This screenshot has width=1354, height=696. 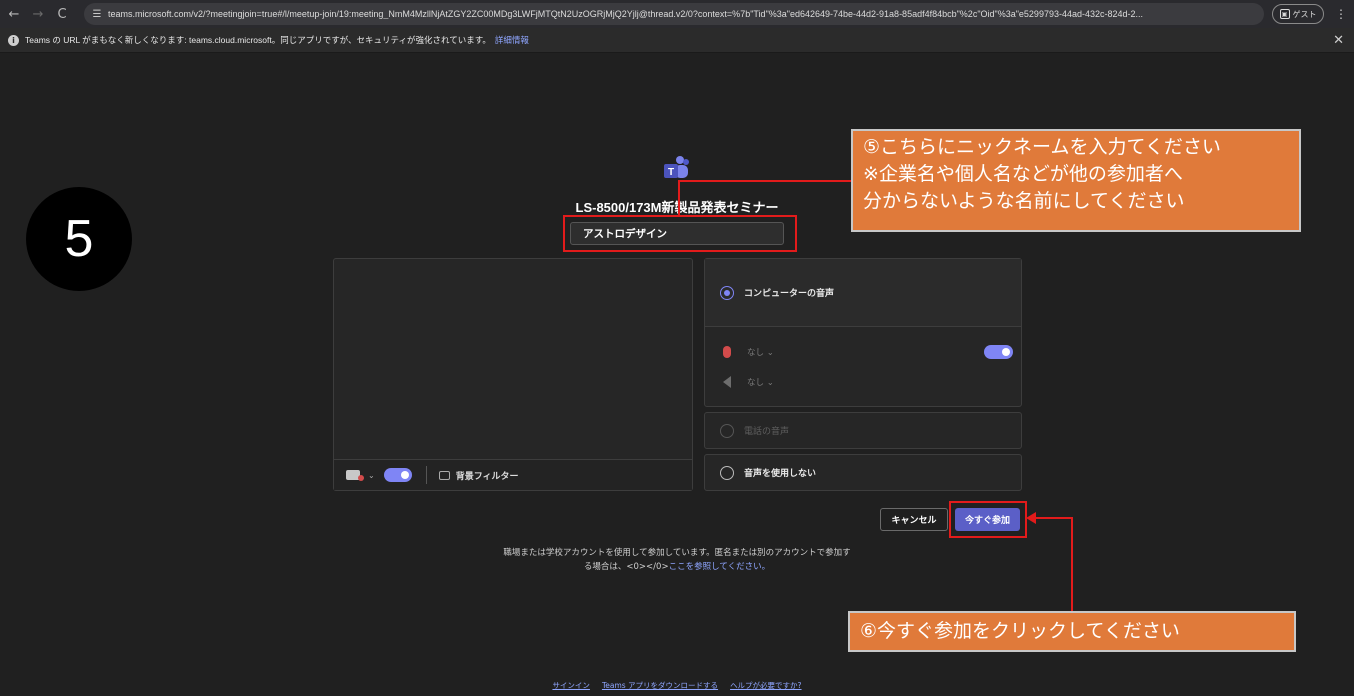 I want to click on computer-audio-radio, so click(x=727, y=292).